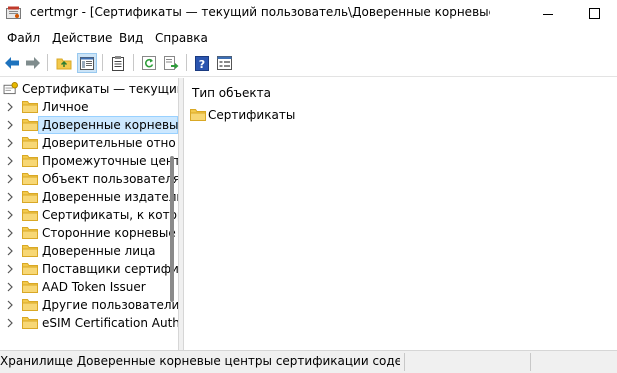 The width and height of the screenshot is (617, 373). What do you see at coordinates (110, 125) in the screenshot?
I see `tree-item-label: Доверенные корневы` at bounding box center [110, 125].